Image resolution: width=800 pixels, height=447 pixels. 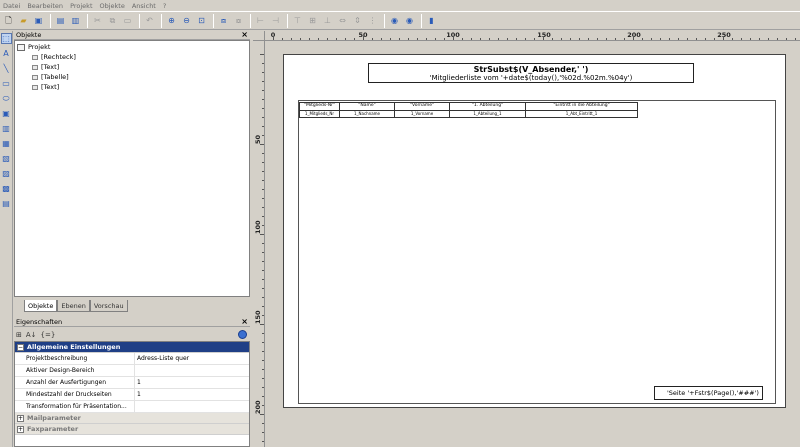 What do you see at coordinates (132, 429) in the screenshot?
I see `category-fax: + Faxparameter` at bounding box center [132, 429].